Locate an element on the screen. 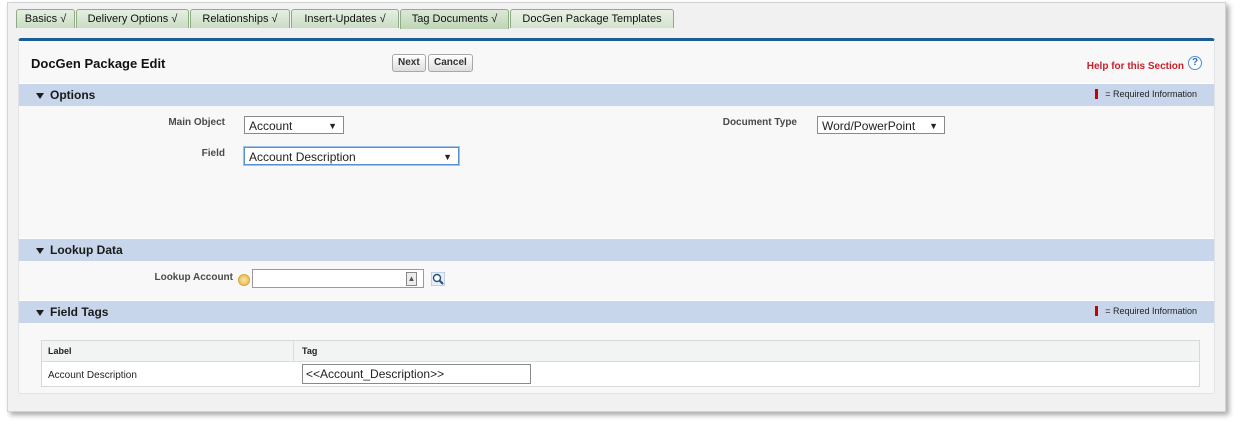 Image resolution: width=1247 pixels, height=439 pixels. page-title: DocGen Package Edit is located at coordinates (98, 63).